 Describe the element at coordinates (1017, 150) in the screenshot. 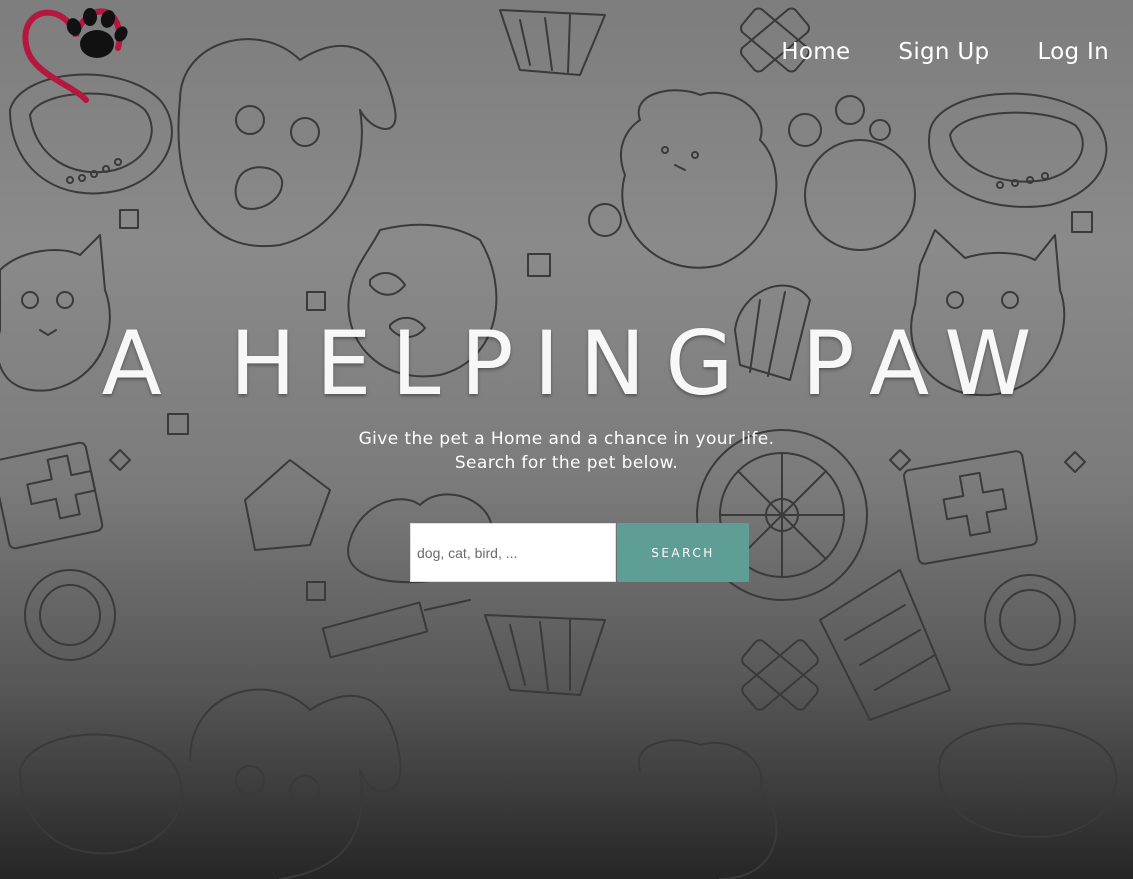

I see `collar-doodle-right` at that location.